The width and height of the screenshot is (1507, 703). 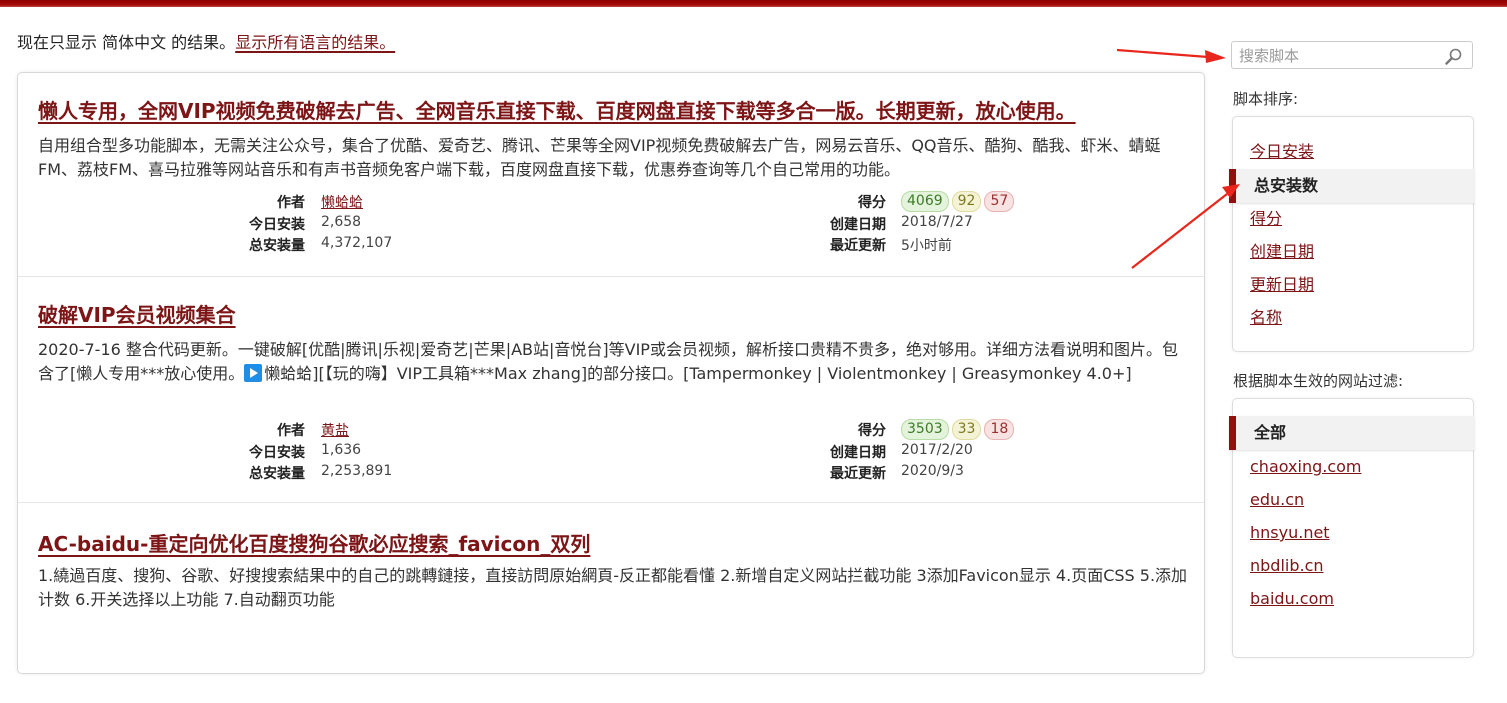 What do you see at coordinates (357, 471) in the screenshot?
I see `total-installs-value: 2,253,891` at bounding box center [357, 471].